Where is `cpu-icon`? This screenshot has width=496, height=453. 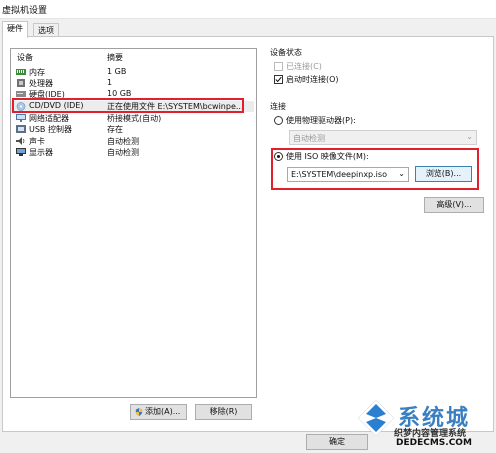 cpu-icon is located at coordinates (21, 83).